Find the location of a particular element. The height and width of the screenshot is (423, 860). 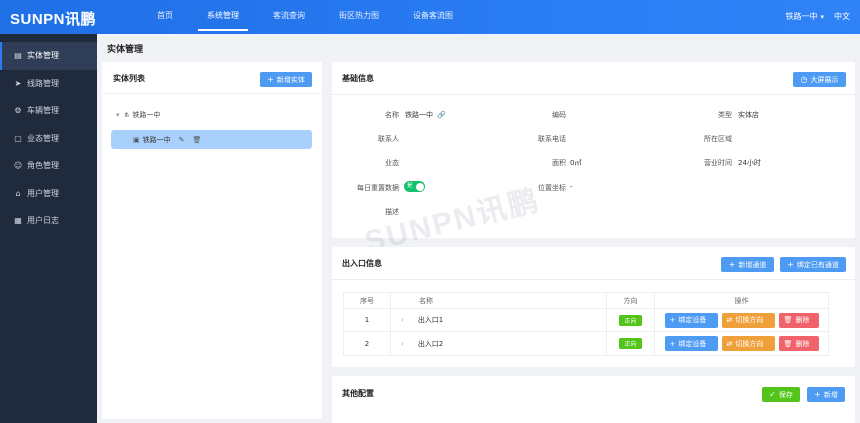

sidebar-item-log: ▦ 用户日志 is located at coordinates (48, 221).